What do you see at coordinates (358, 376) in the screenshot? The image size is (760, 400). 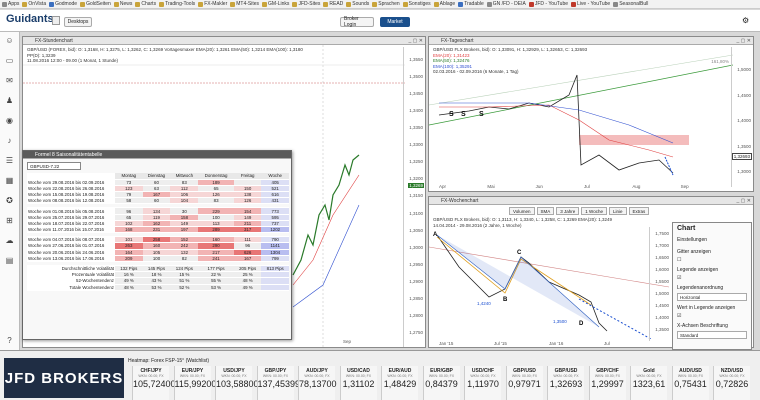 I see `tile-sub: WKN: 00.00; FX` at bounding box center [358, 376].